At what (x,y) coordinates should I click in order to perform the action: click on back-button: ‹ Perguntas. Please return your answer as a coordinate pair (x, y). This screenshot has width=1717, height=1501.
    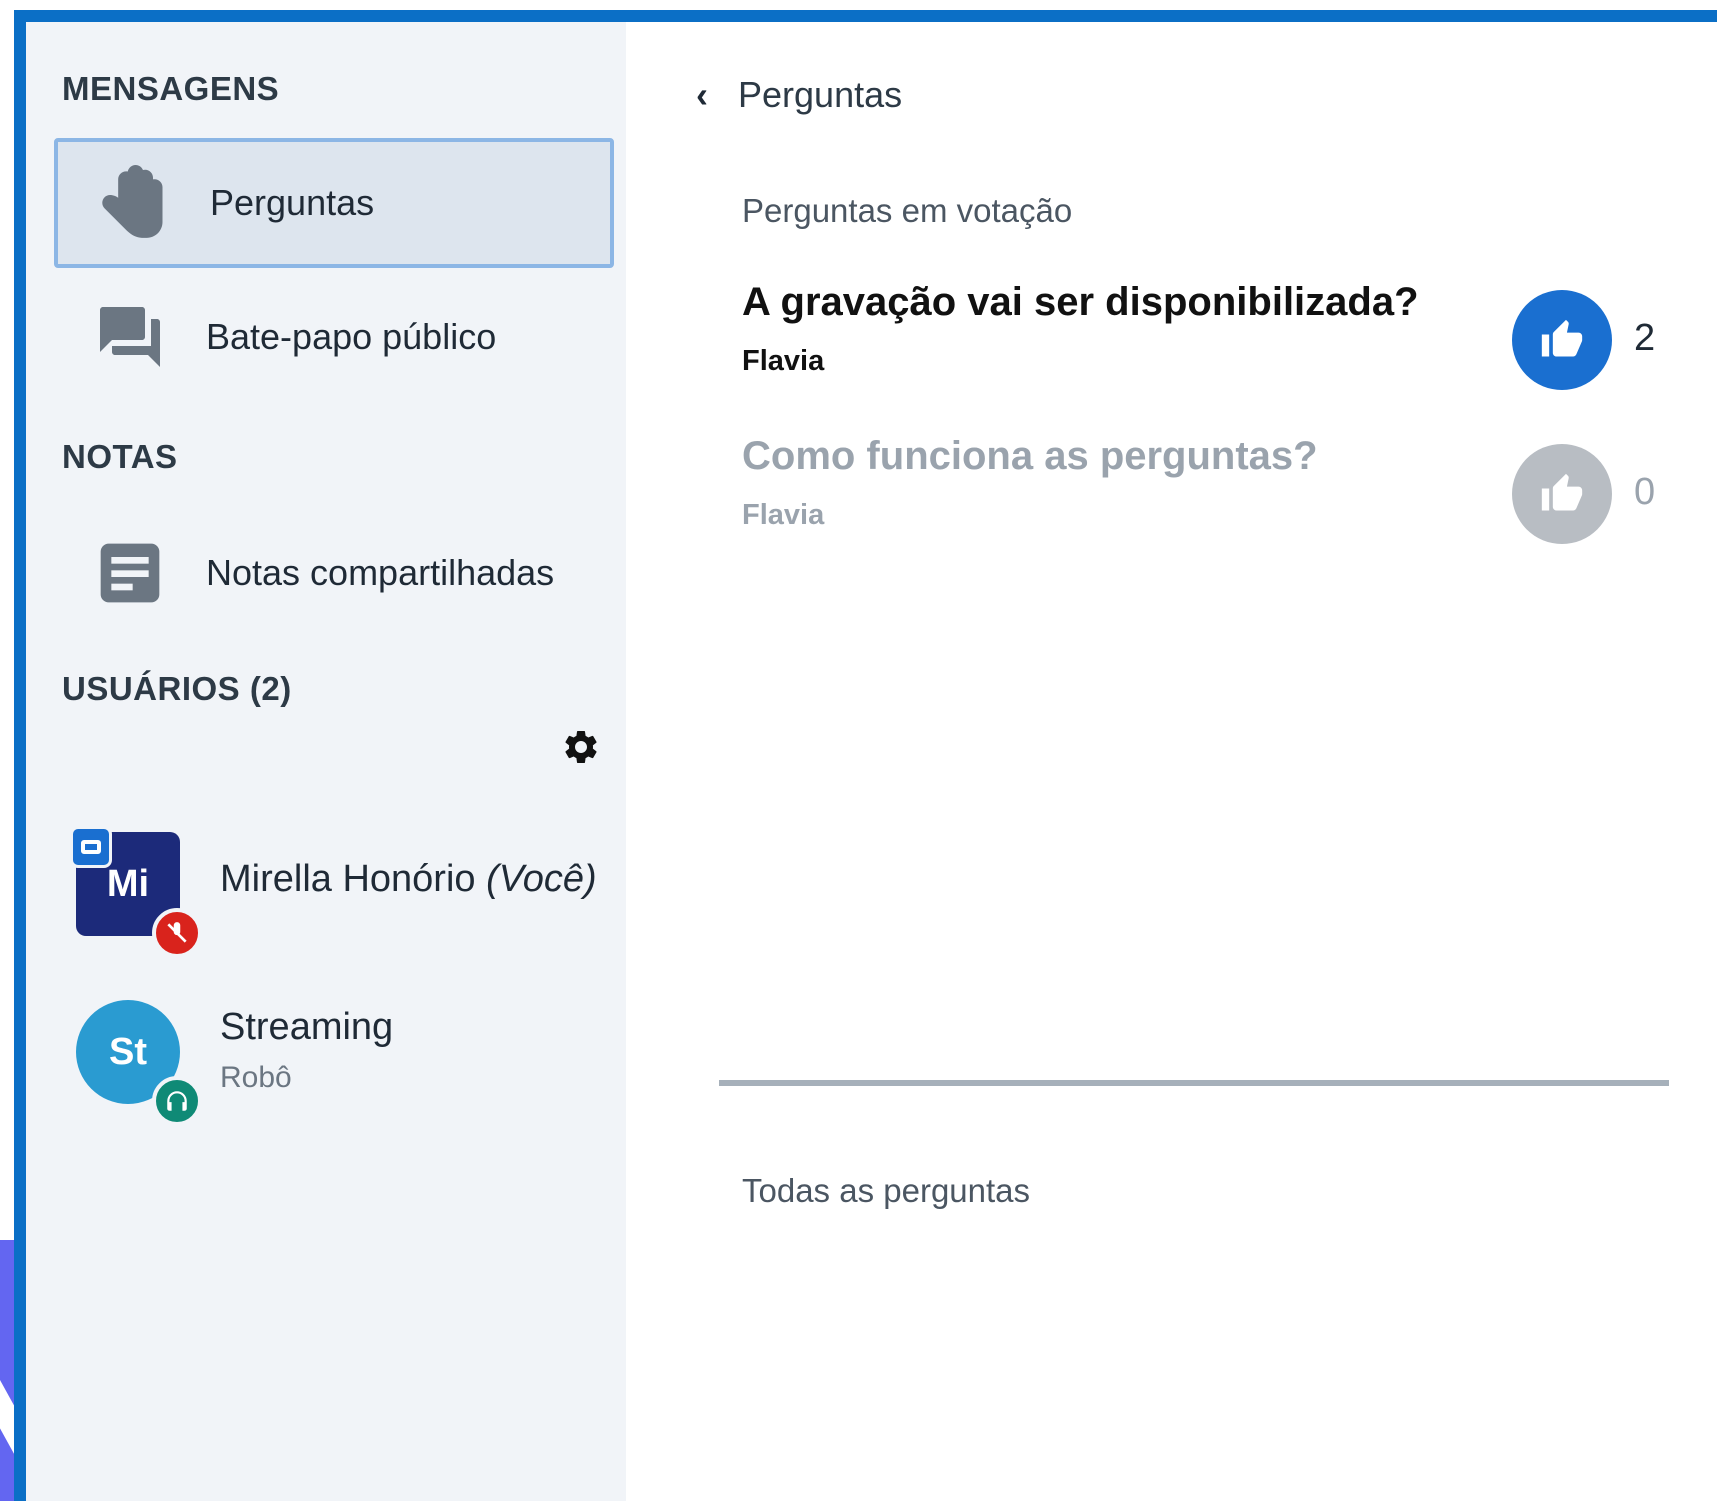
    Looking at the image, I should click on (799, 95).